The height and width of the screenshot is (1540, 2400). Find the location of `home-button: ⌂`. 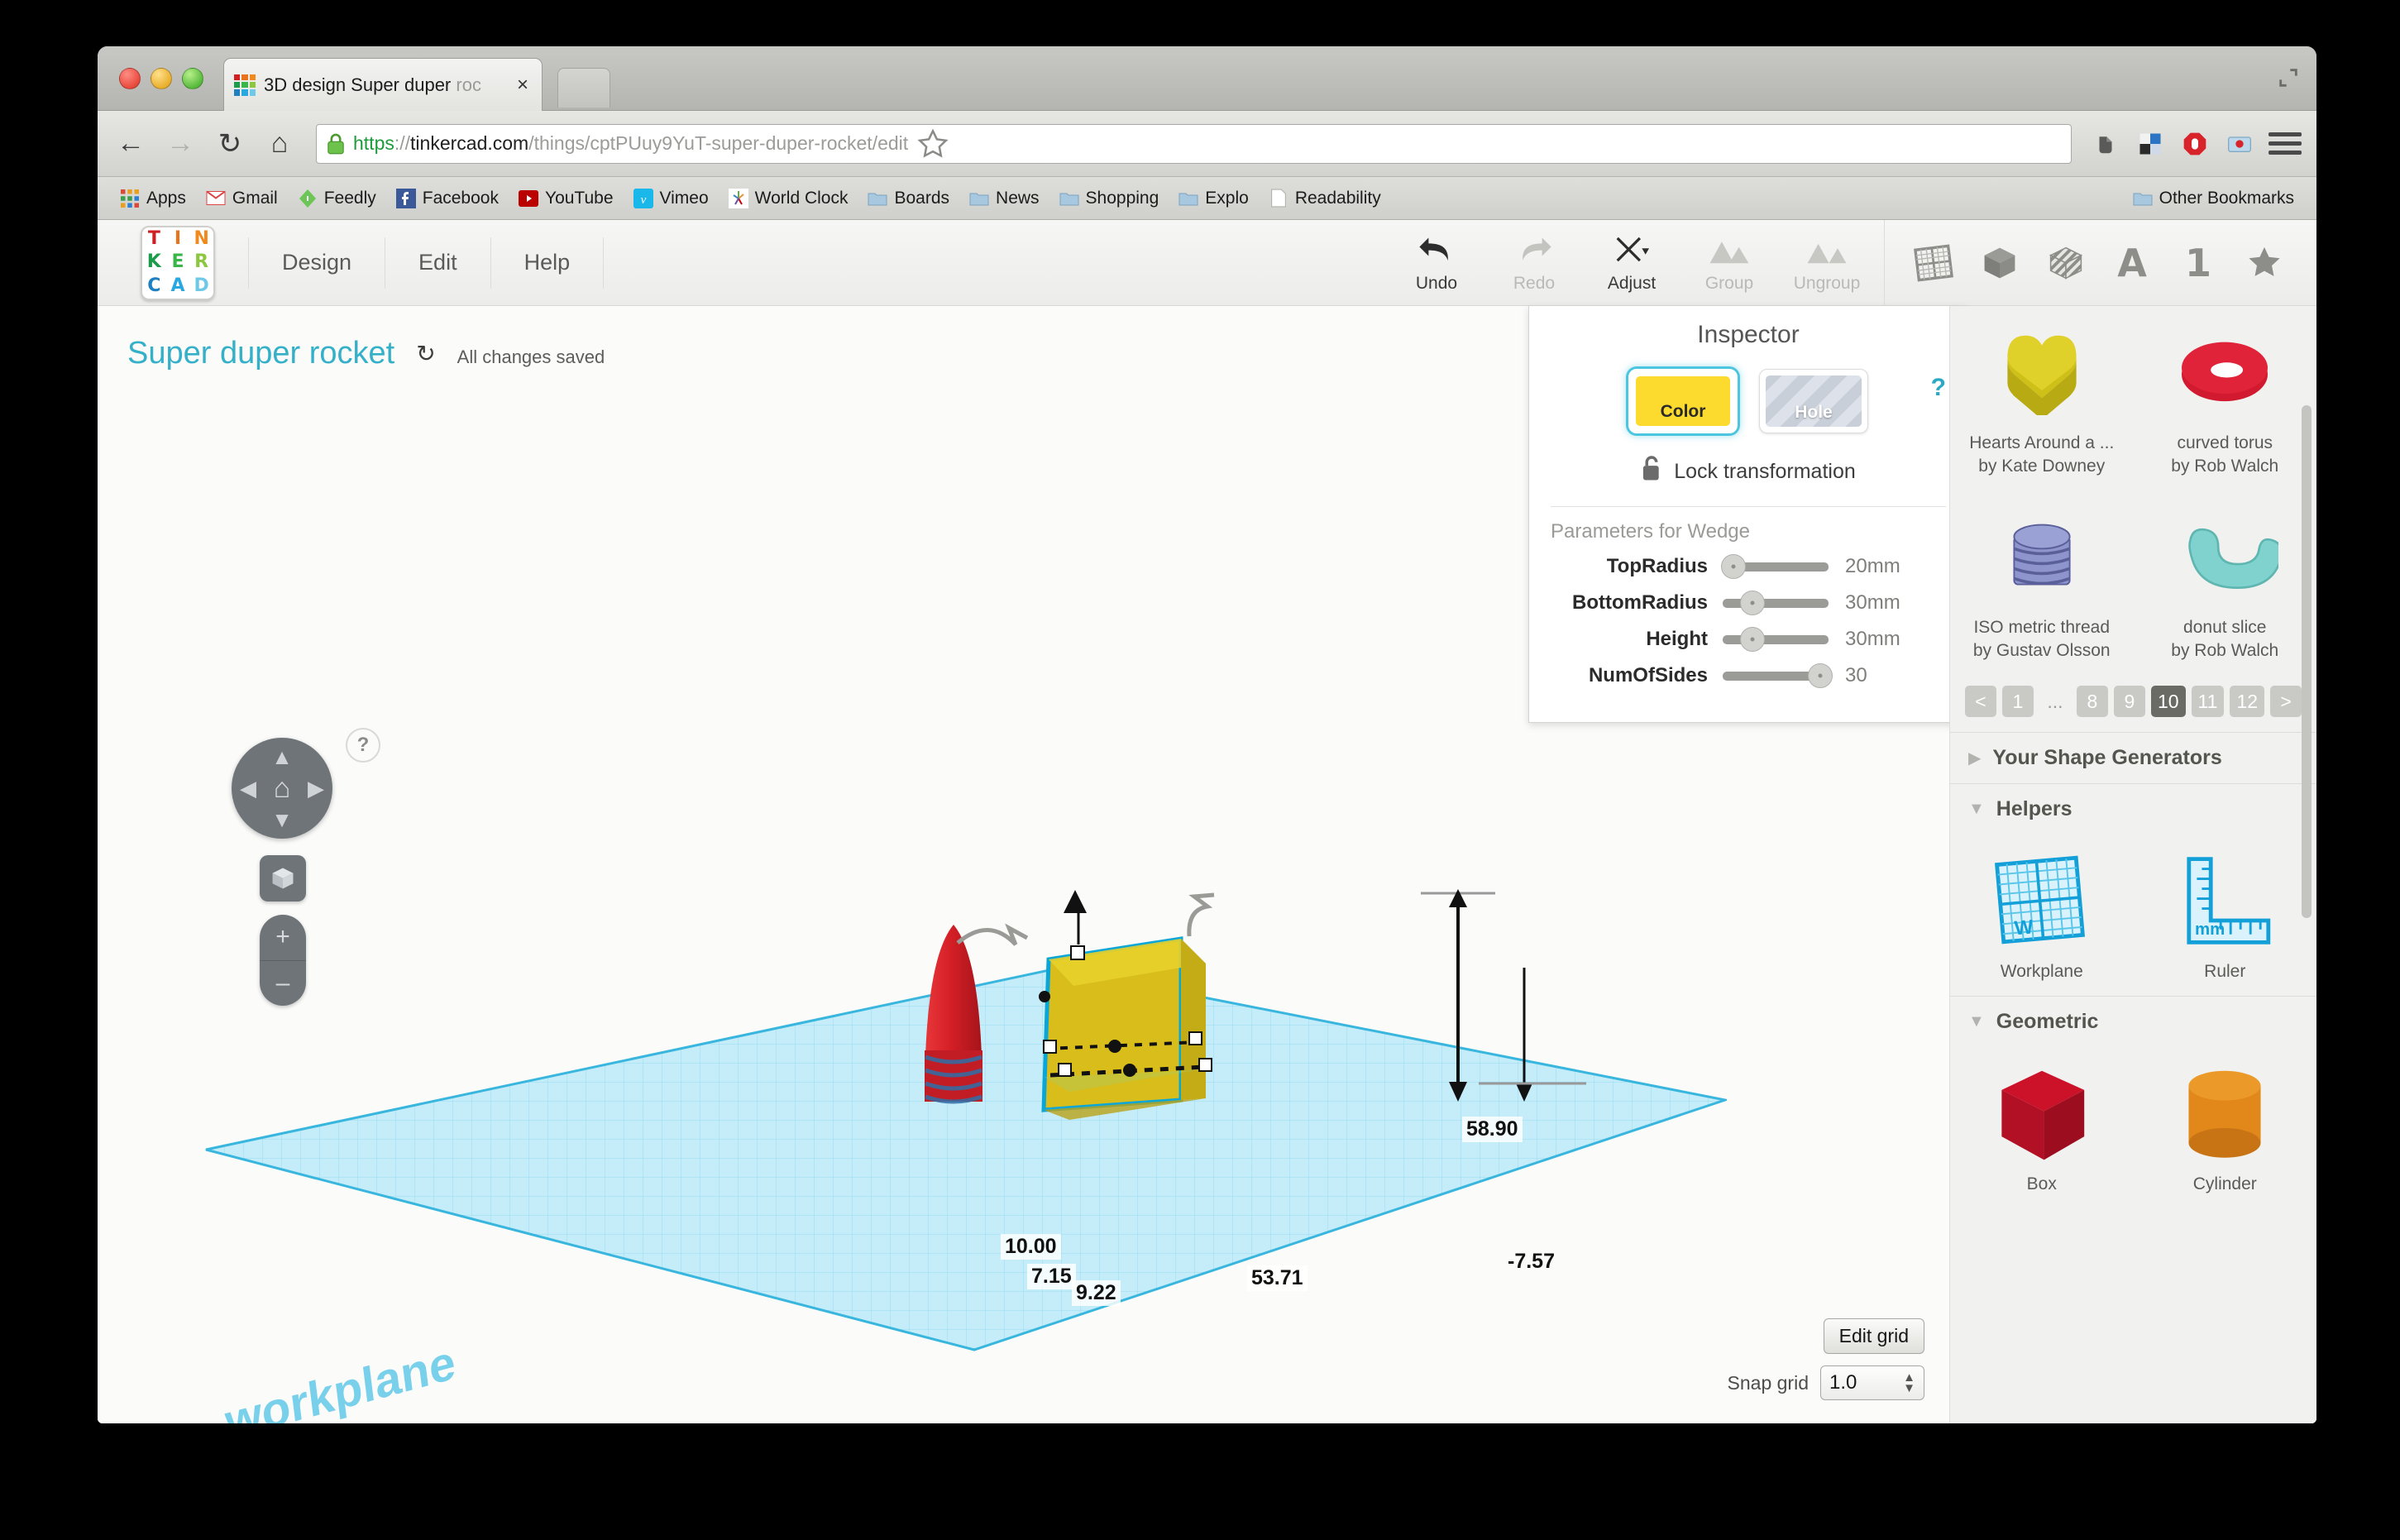

home-button: ⌂ is located at coordinates (279, 144).